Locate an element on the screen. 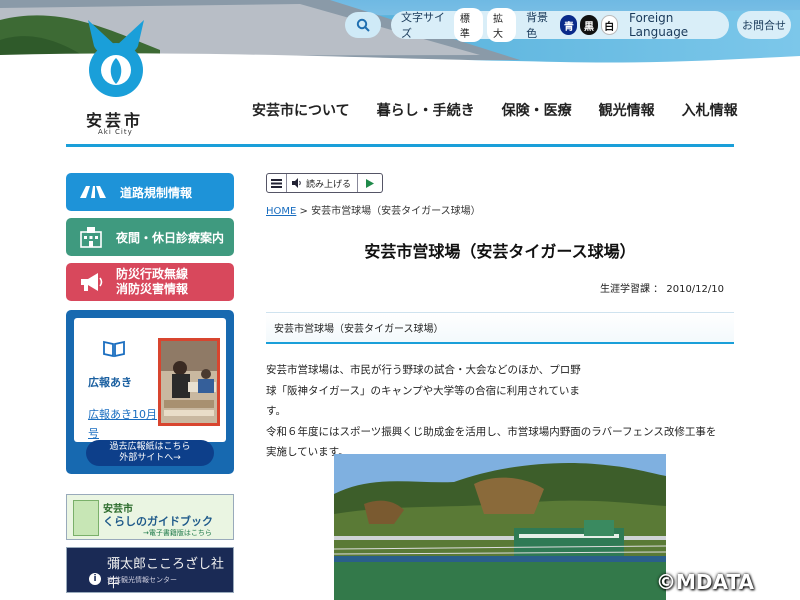 Image resolution: width=800 pixels, height=600 pixels. bg-color-label: 背景色 is located at coordinates (537, 25).